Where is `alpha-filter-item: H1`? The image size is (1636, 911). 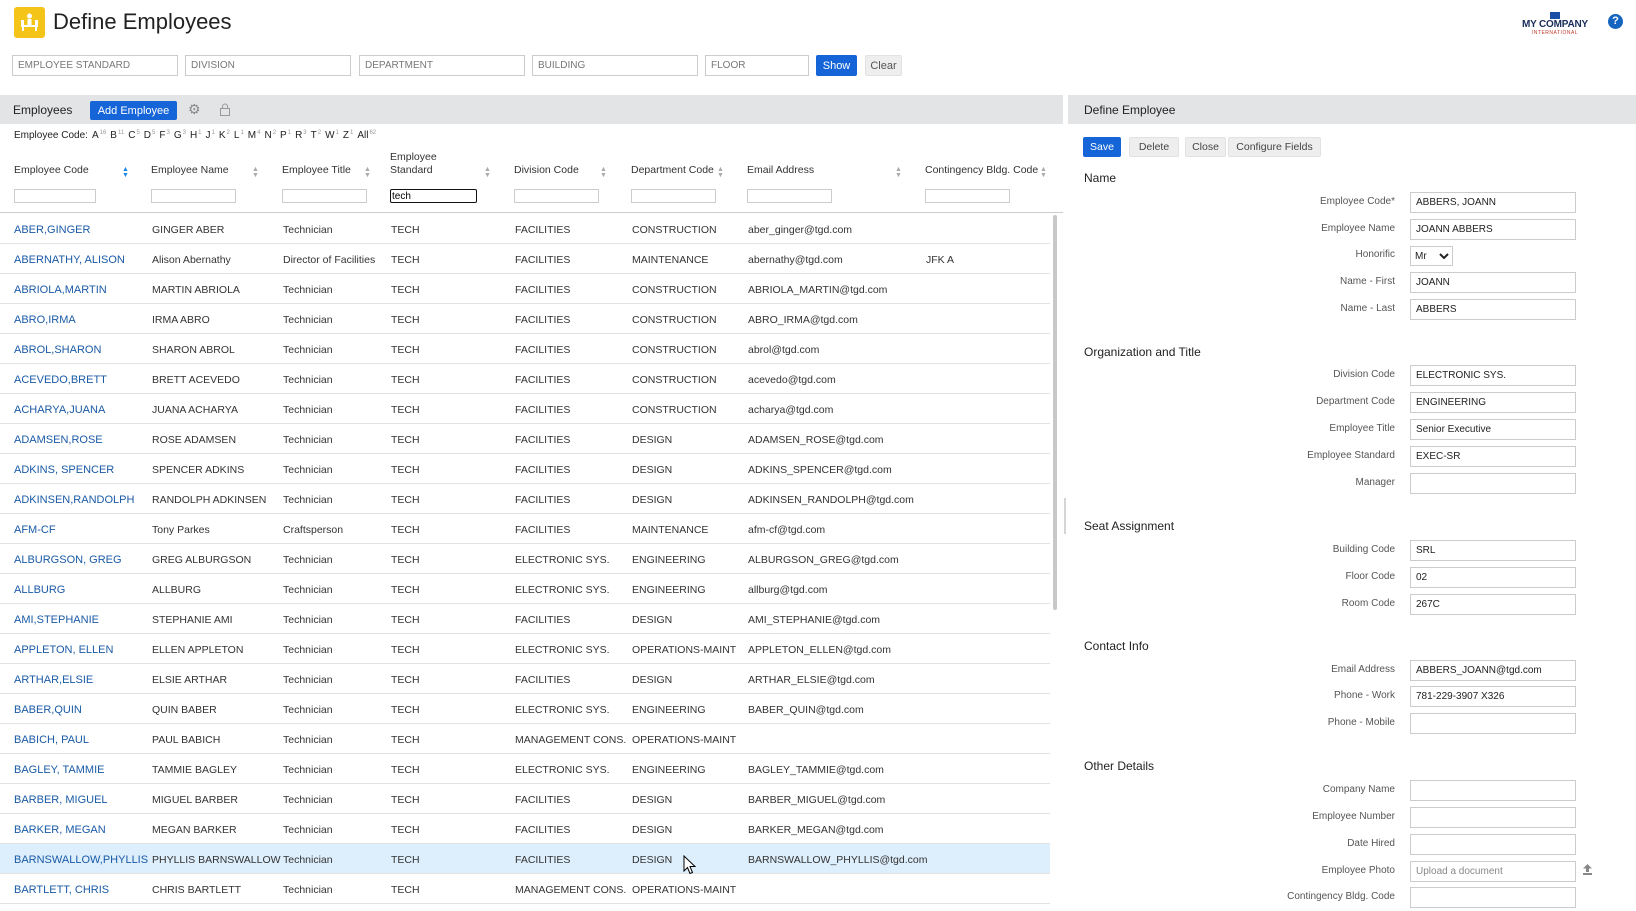 alpha-filter-item: H1 is located at coordinates (196, 135).